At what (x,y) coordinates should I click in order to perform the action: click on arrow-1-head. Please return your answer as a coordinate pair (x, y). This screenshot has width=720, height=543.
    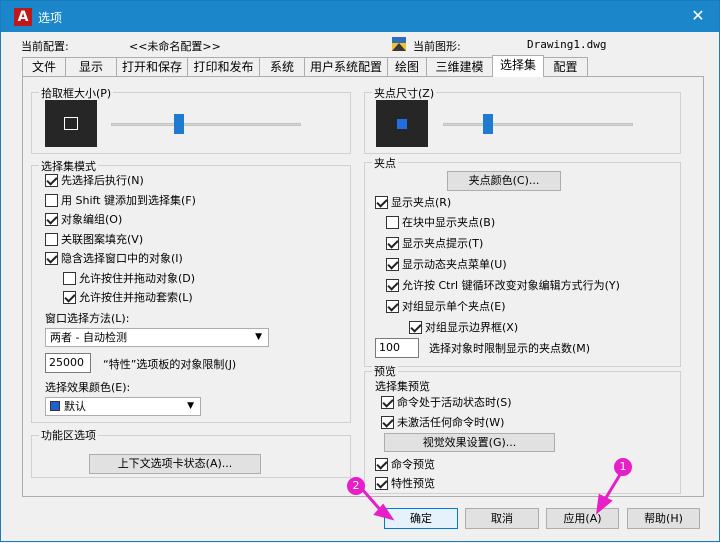
    Looking at the image, I should click on (604, 504).